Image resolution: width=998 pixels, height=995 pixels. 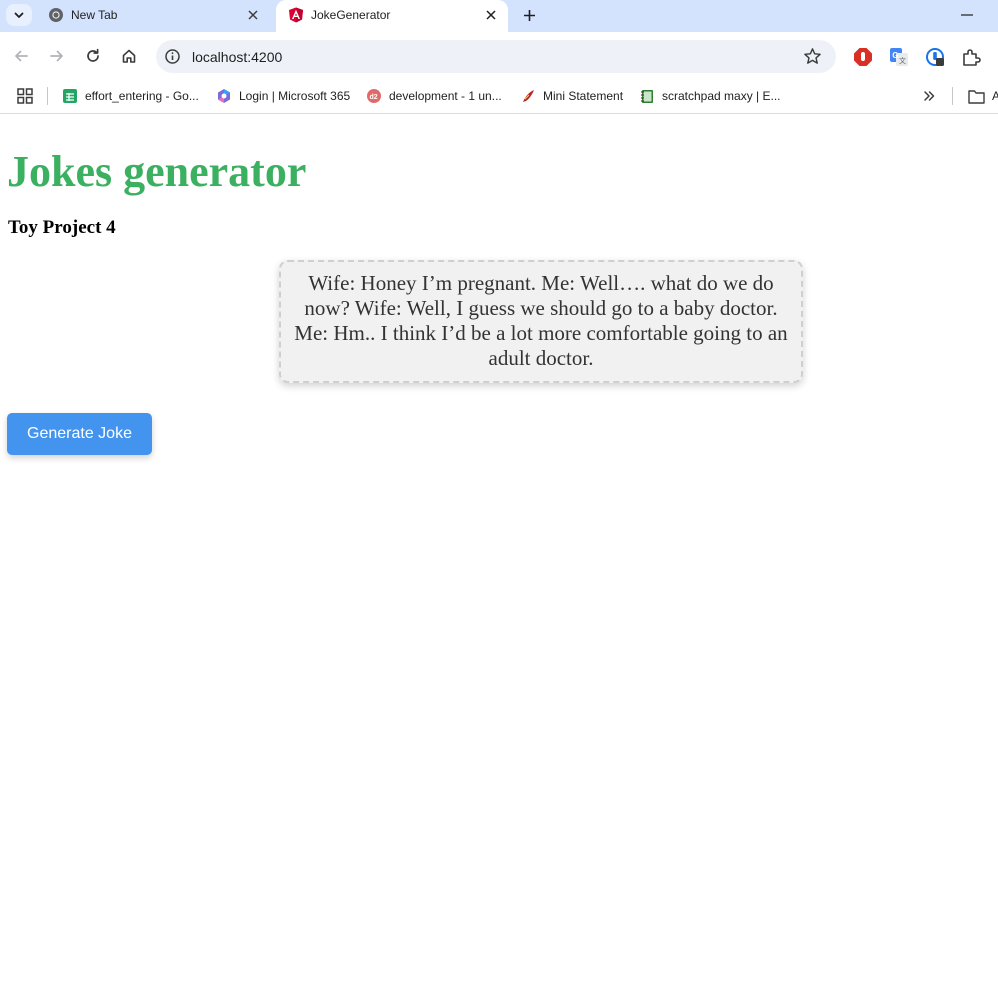 I want to click on address-bar: localhost:4200, so click(x=496, y=56).